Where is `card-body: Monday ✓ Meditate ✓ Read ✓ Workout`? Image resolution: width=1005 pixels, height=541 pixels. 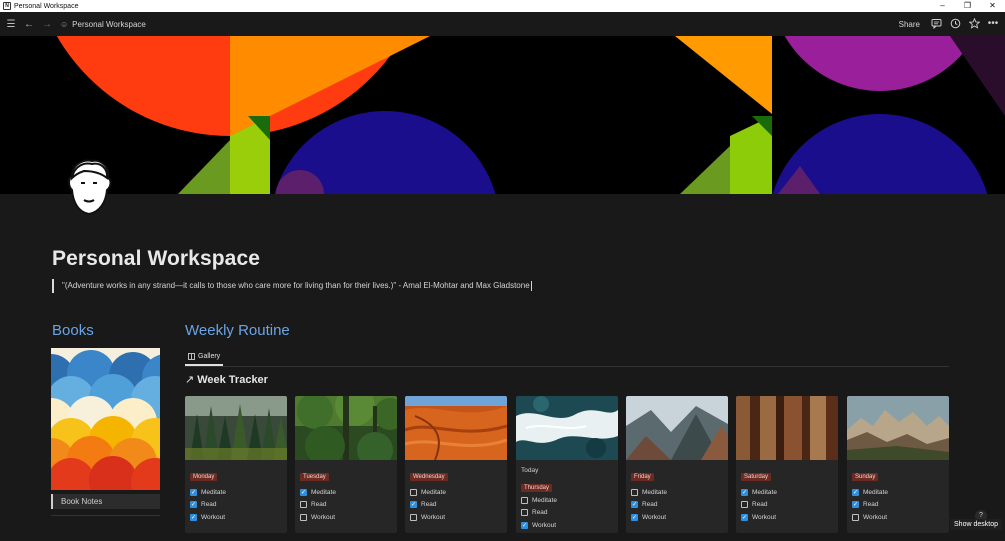
card-body: Monday ✓ Meditate ✓ Read ✓ Workout is located at coordinates (236, 492).